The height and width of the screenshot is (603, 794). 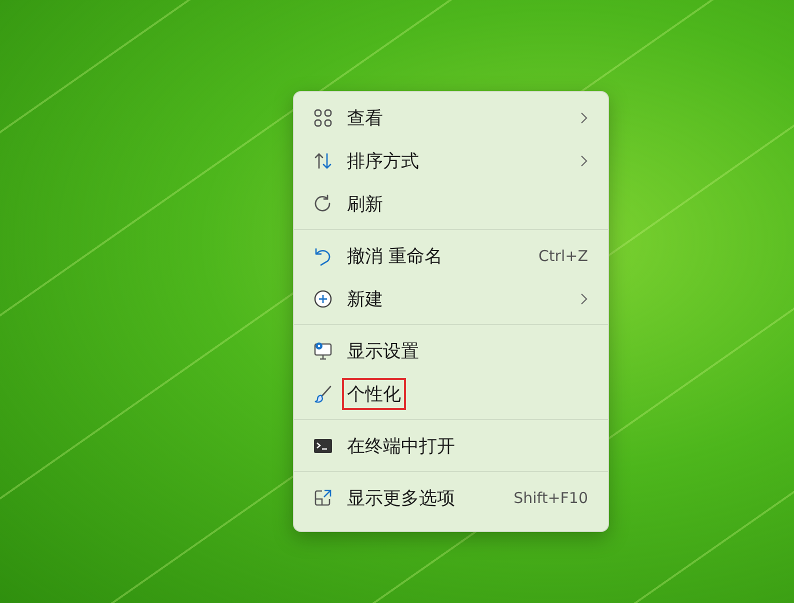 I want to click on menu-item-label: 显示更多选项, so click(x=401, y=498).